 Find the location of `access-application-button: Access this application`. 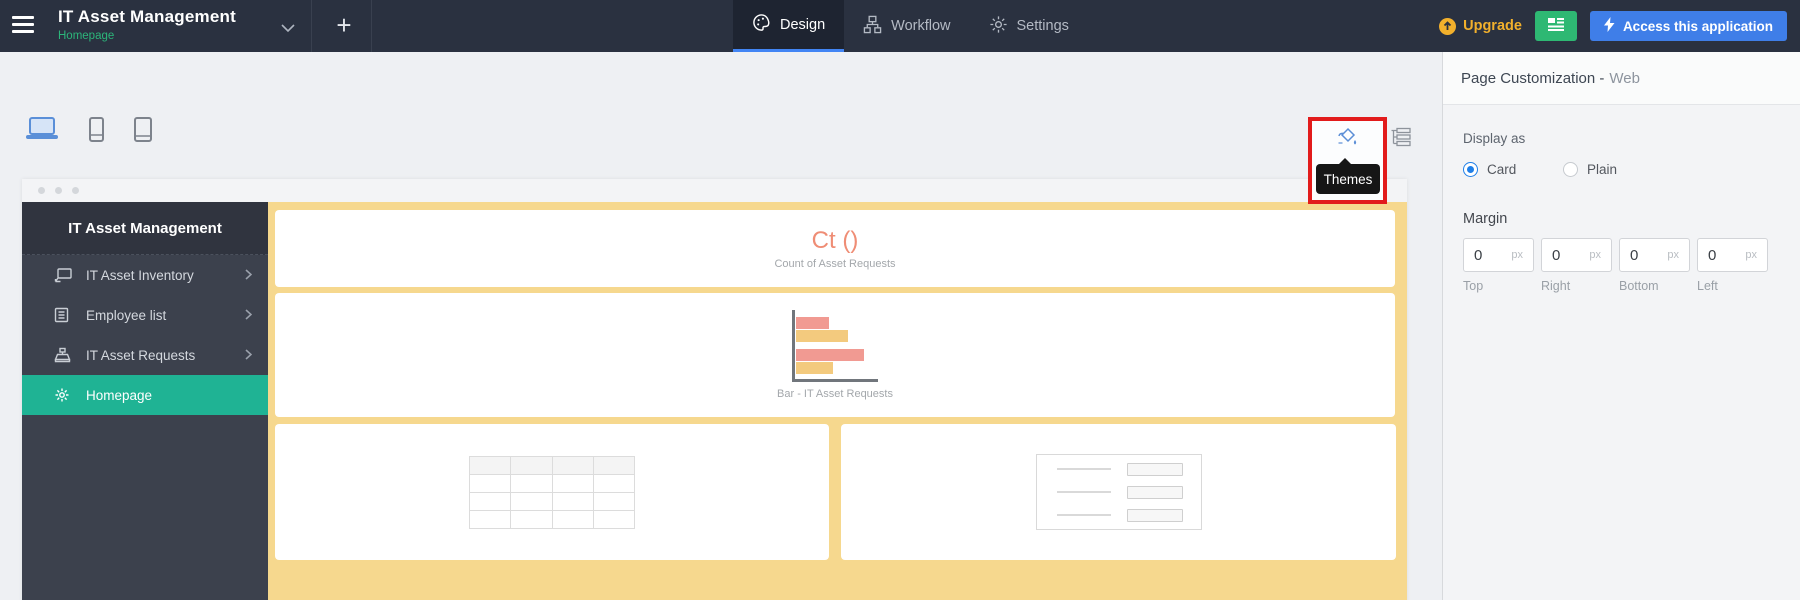

access-application-button: Access this application is located at coordinates (1688, 26).